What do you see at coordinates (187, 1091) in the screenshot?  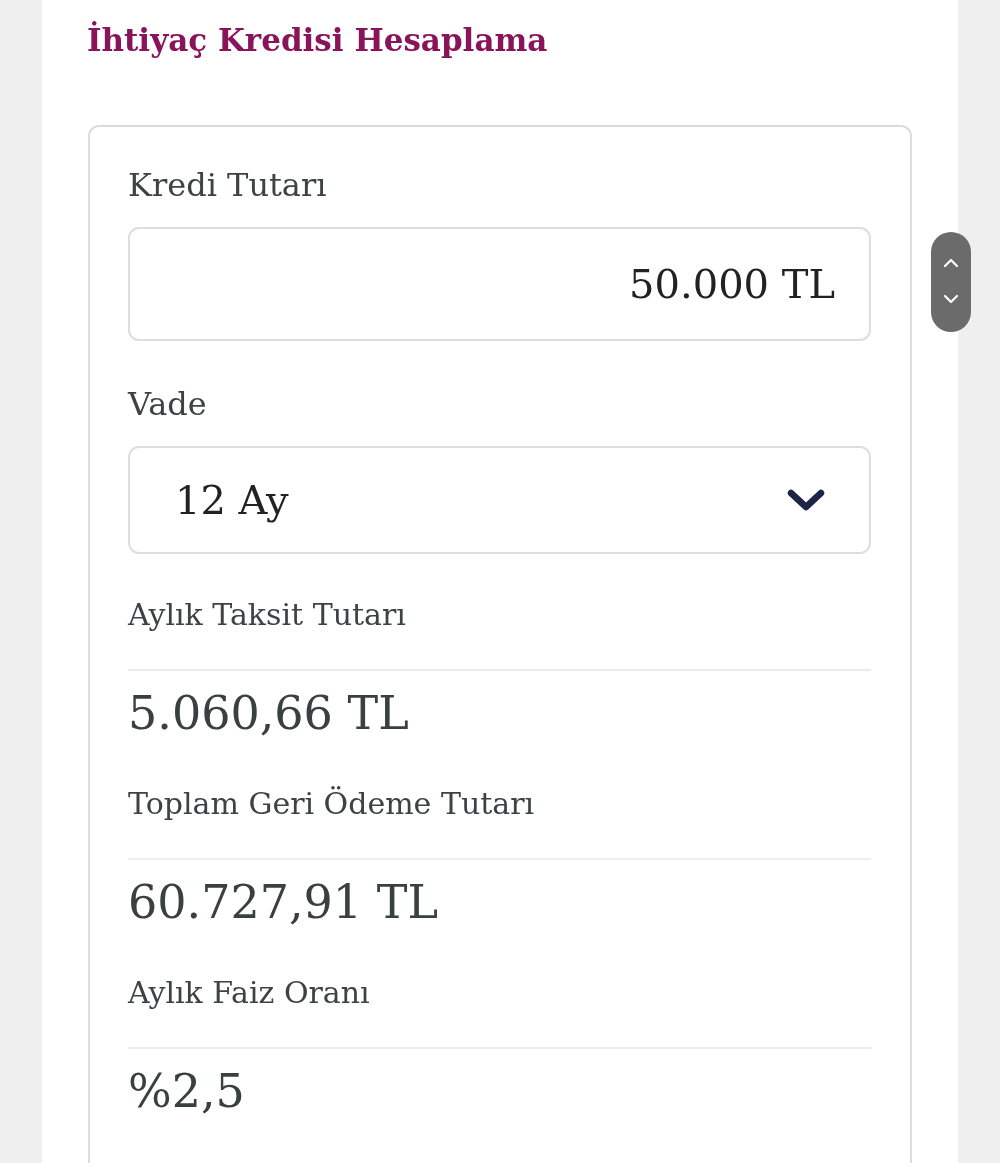 I see `result-value: %2,5` at bounding box center [187, 1091].